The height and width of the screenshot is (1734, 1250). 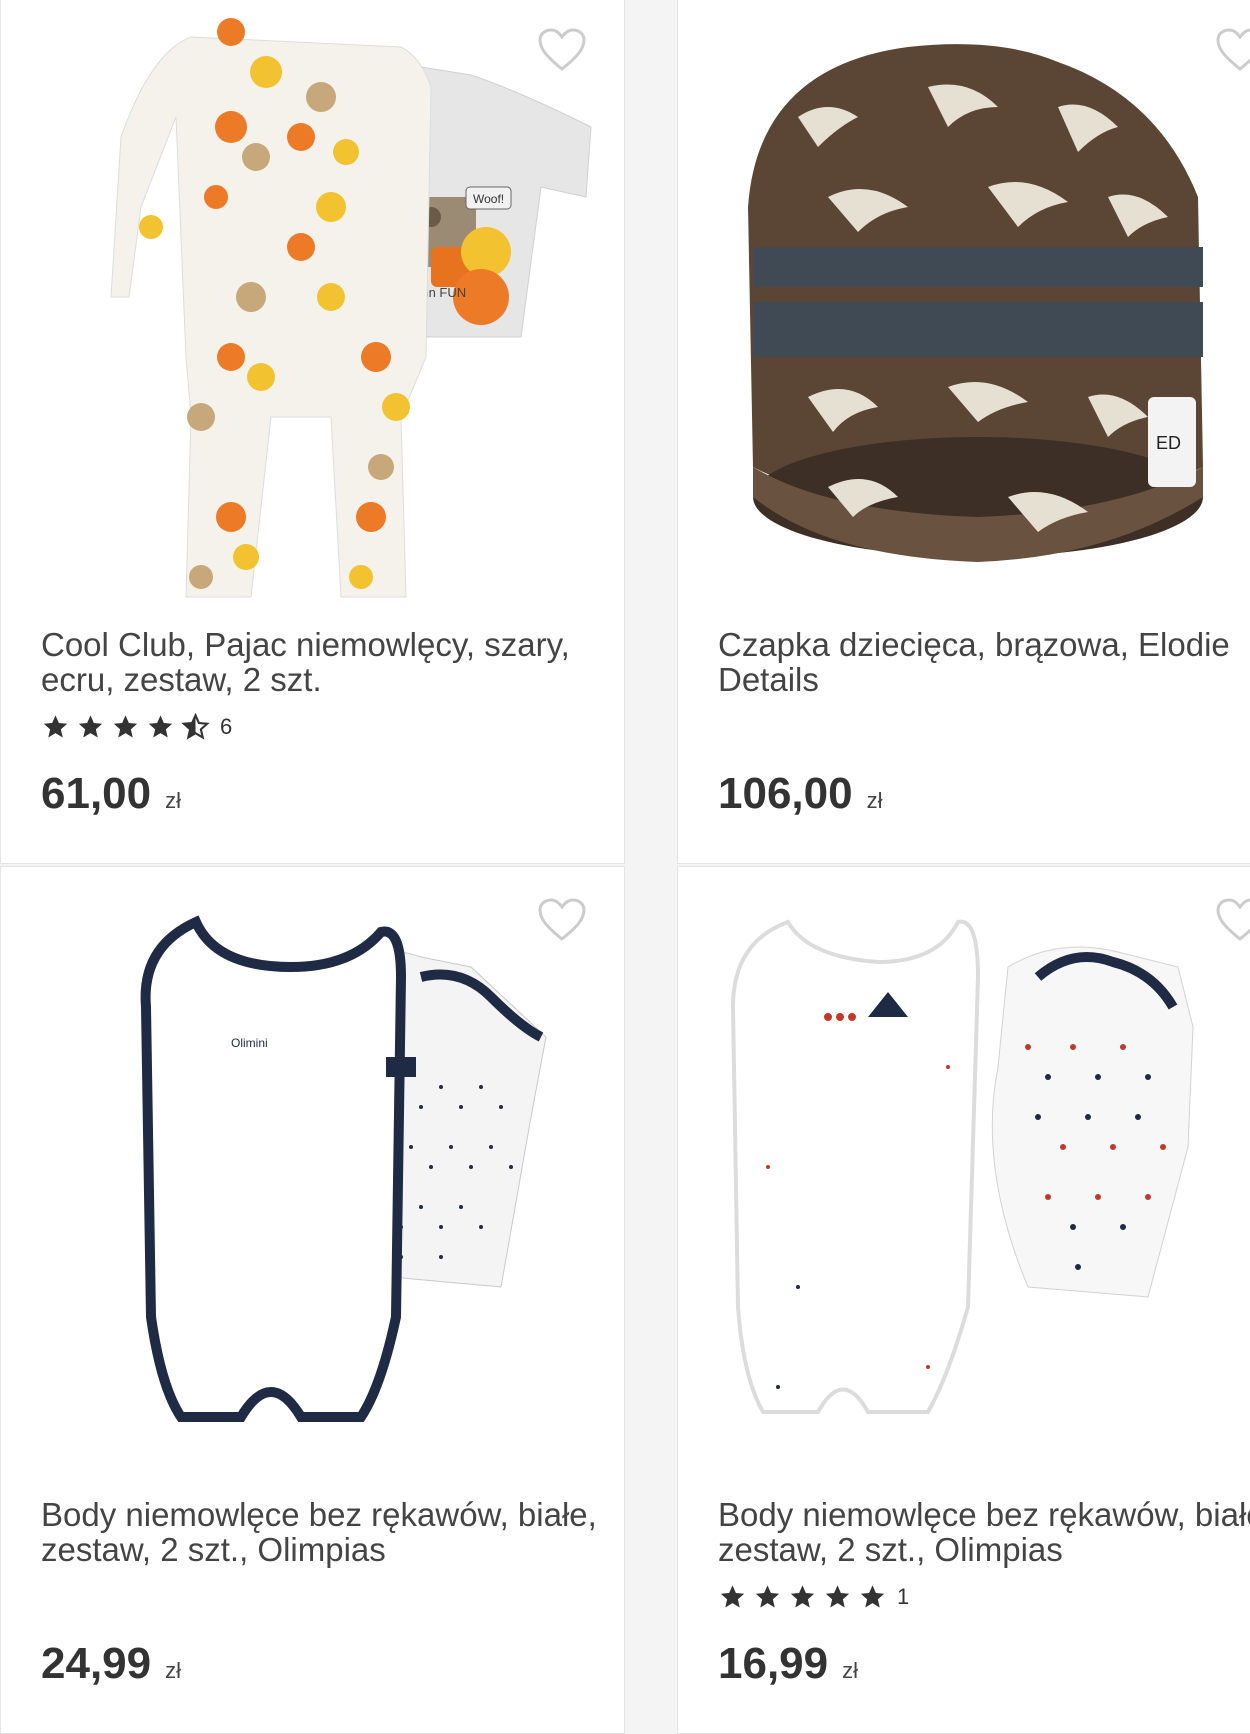 I want to click on product-price: 16,99 zł, so click(x=788, y=1664).